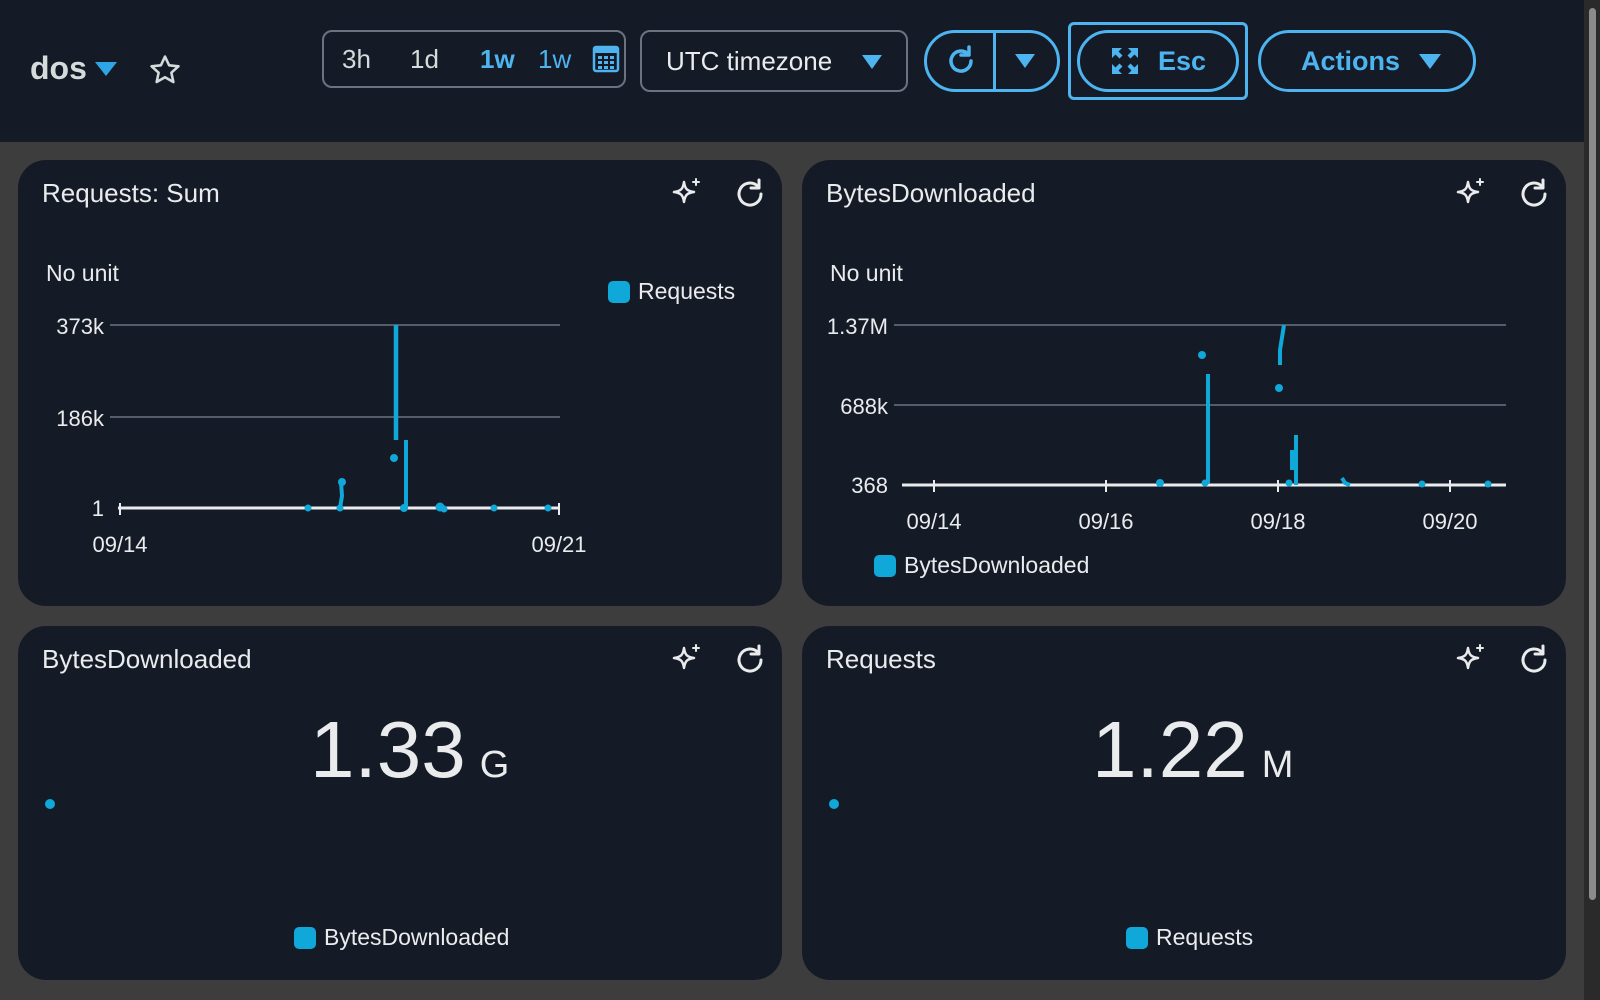 The height and width of the screenshot is (1000, 1600). What do you see at coordinates (1324, 406) in the screenshot?
I see `bytes-downloaded-series` at bounding box center [1324, 406].